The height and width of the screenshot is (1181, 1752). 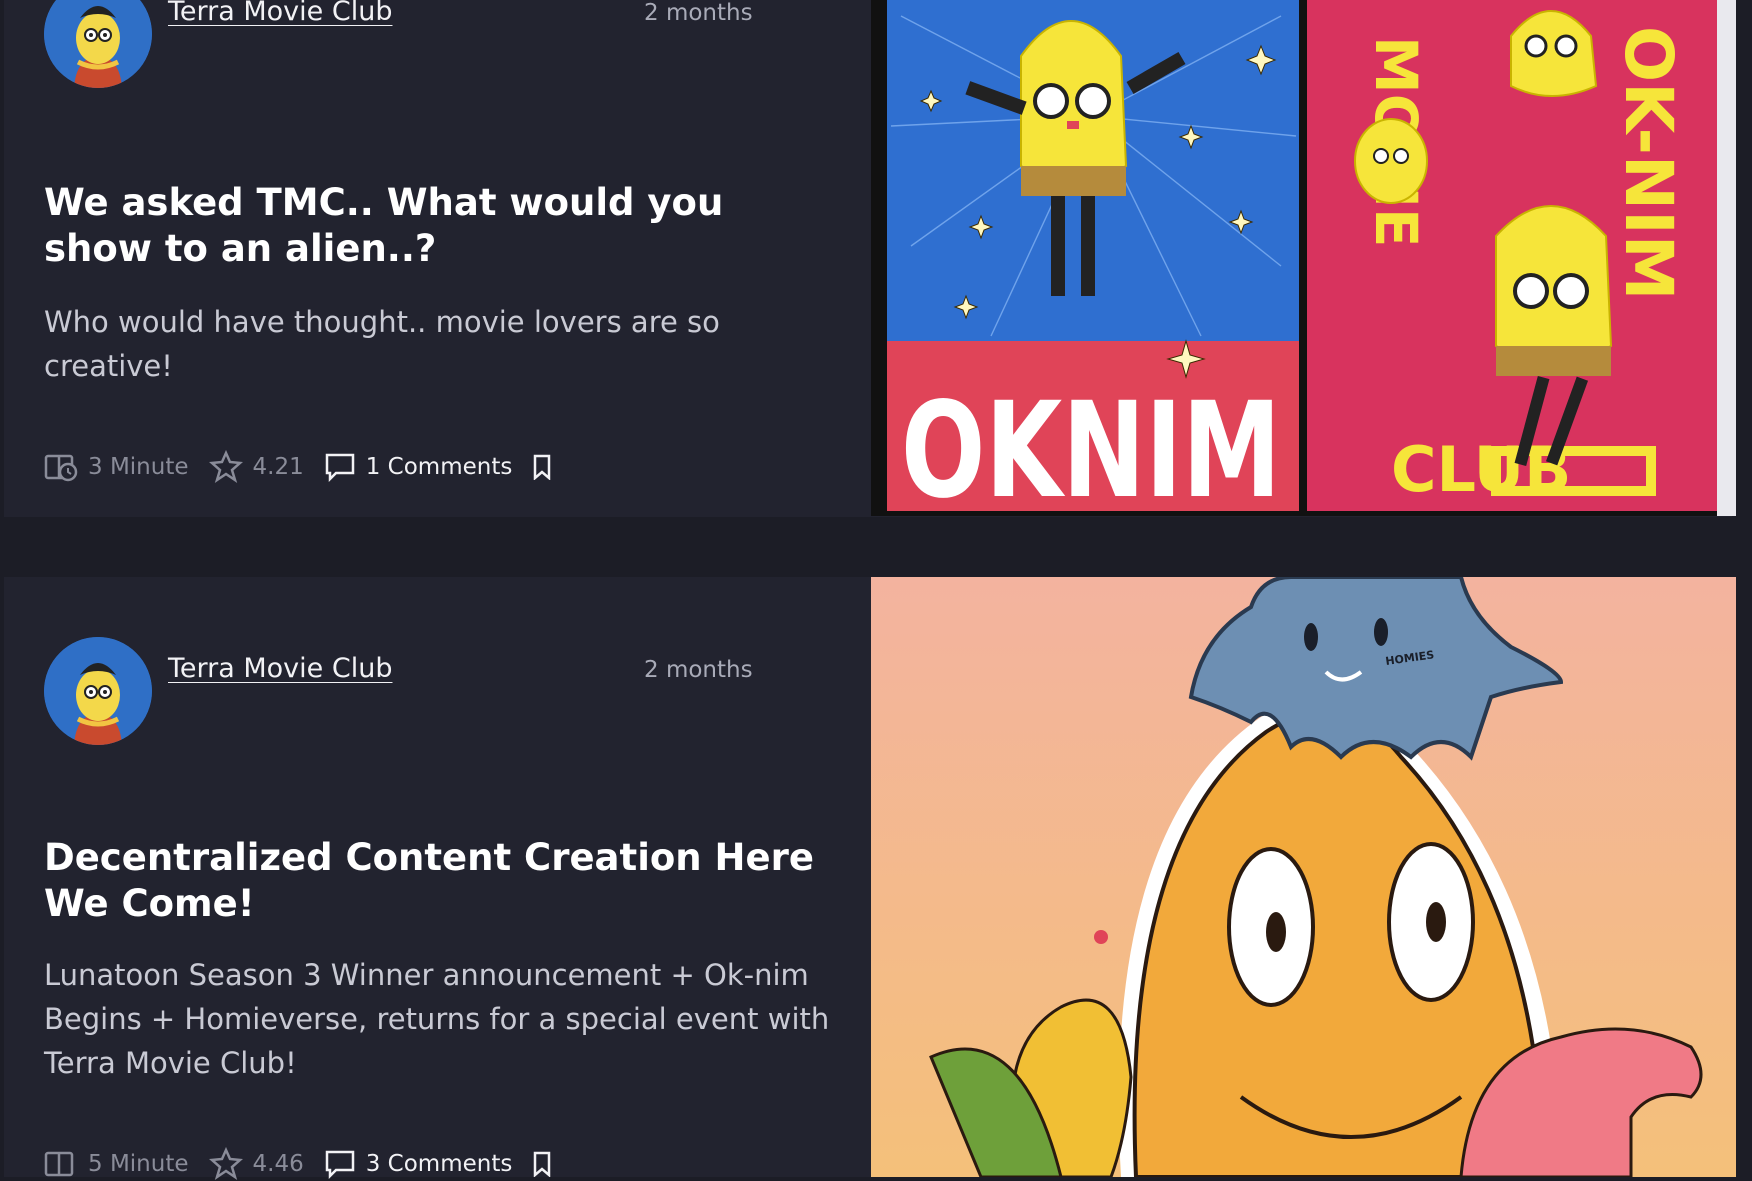 I want to click on read-time: 3 Minute, so click(x=116, y=467).